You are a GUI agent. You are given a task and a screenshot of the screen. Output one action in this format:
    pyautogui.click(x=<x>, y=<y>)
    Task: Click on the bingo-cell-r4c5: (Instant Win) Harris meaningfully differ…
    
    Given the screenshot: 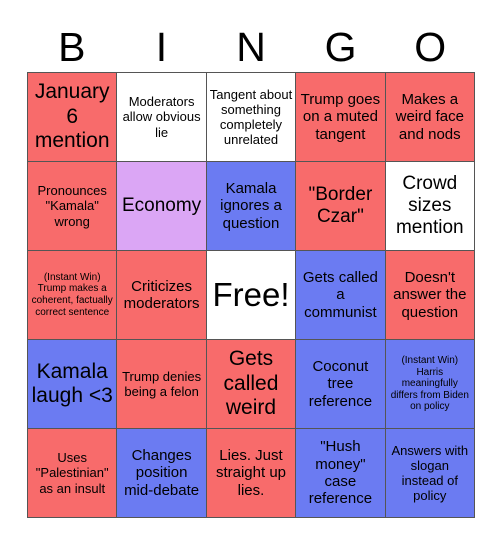 What is the action you would take?
    pyautogui.click(x=430, y=384)
    